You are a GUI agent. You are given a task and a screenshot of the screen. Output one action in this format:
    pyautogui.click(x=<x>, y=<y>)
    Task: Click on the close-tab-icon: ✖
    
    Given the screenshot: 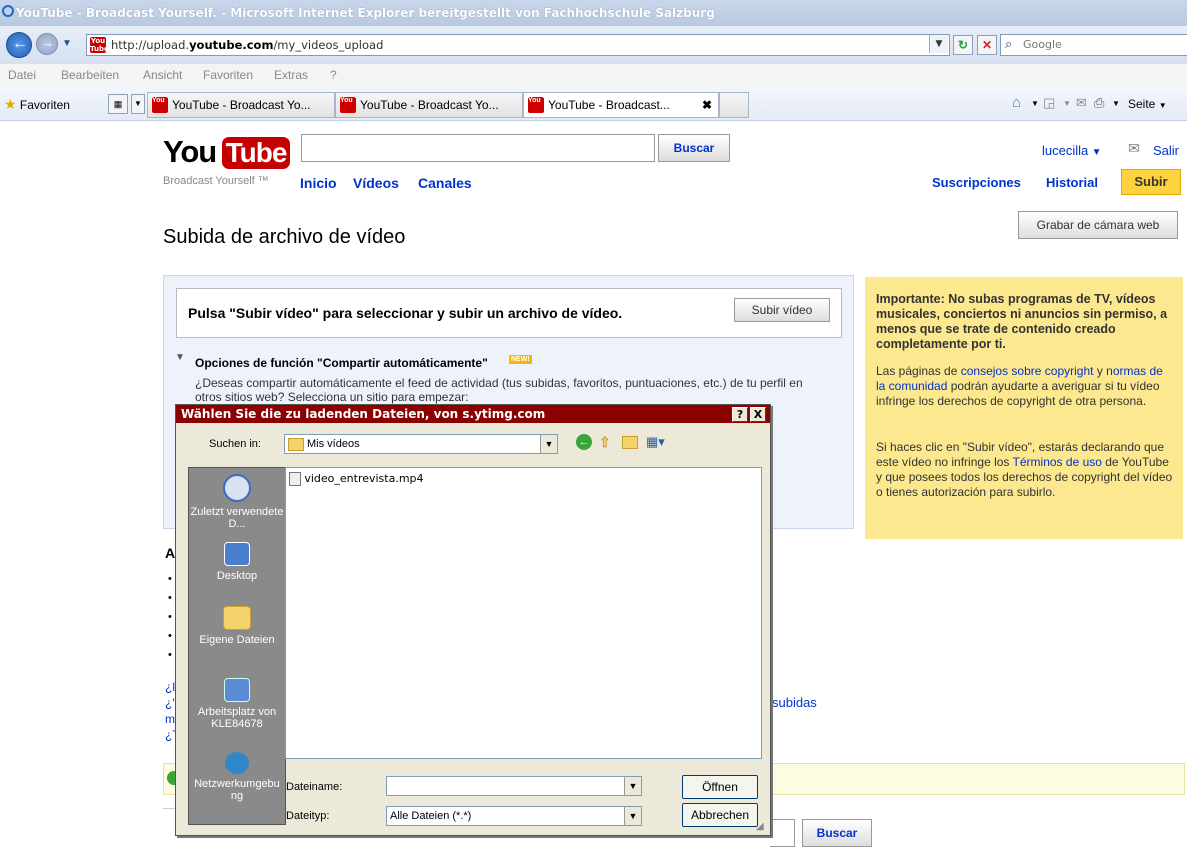 What is the action you would take?
    pyautogui.click(x=707, y=105)
    